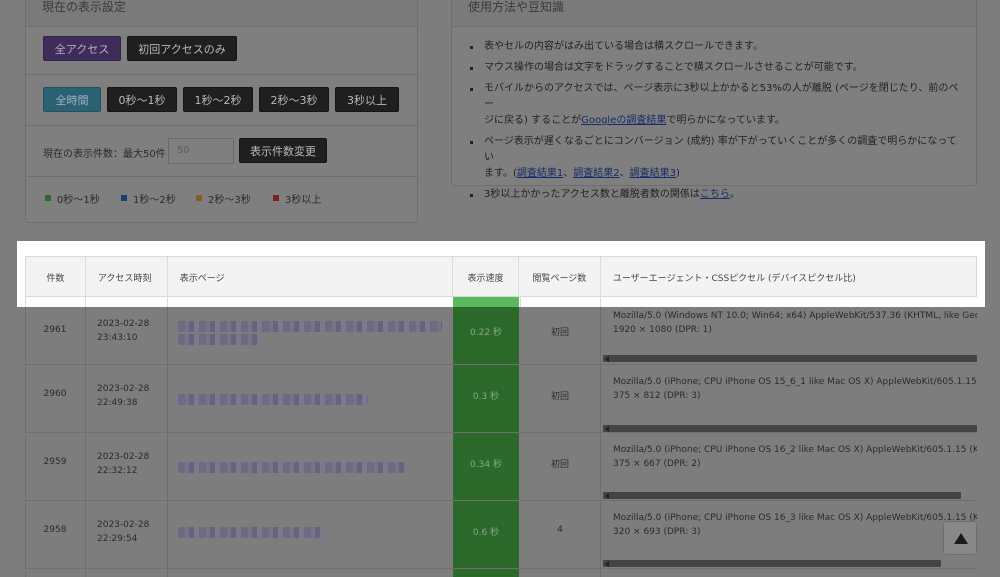  Describe the element at coordinates (623, 120) in the screenshot. I see `google-research-link: Googleの調査結果` at that location.